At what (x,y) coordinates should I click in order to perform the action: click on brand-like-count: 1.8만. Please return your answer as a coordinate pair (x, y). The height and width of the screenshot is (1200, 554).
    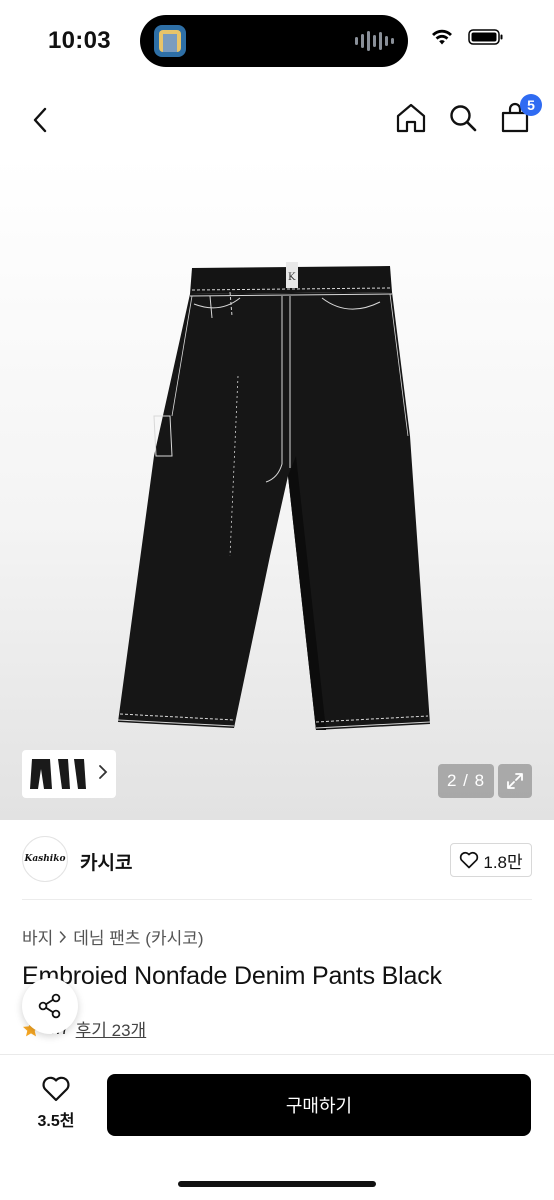
    Looking at the image, I should click on (503, 862).